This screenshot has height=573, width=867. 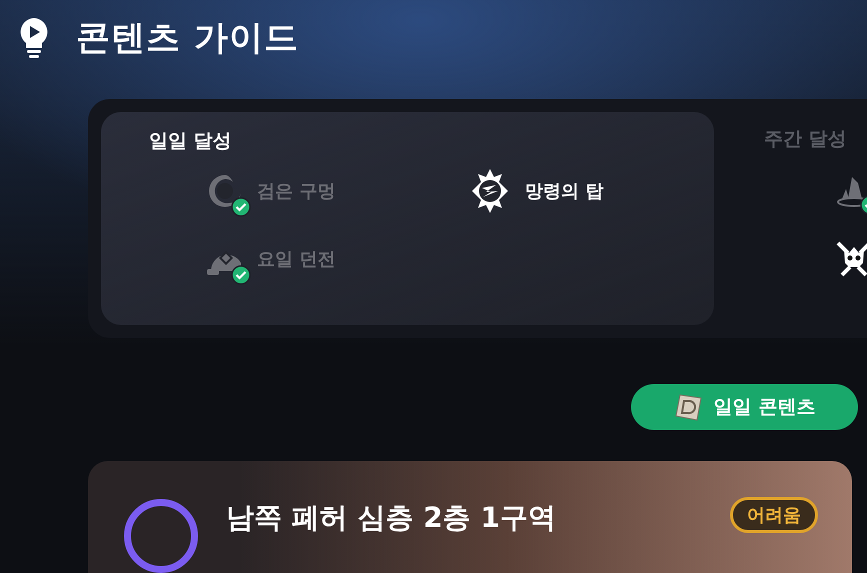 I want to click on zone-title: 남쪽 폐허 심층 2층 1구역, so click(x=391, y=518).